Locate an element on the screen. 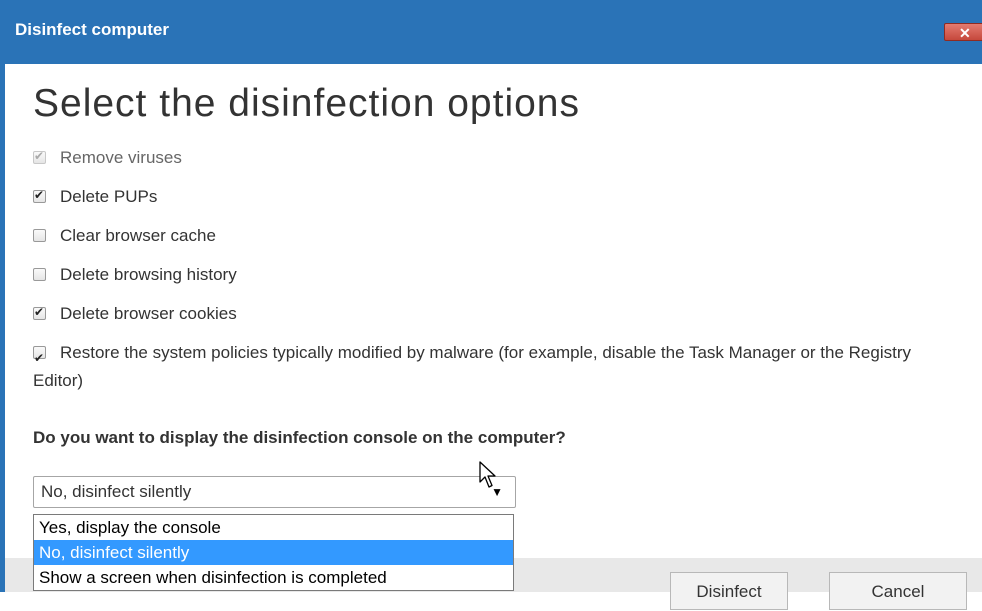 Image resolution: width=982 pixels, height=611 pixels. page-title: Select the disinfection options is located at coordinates (306, 103).